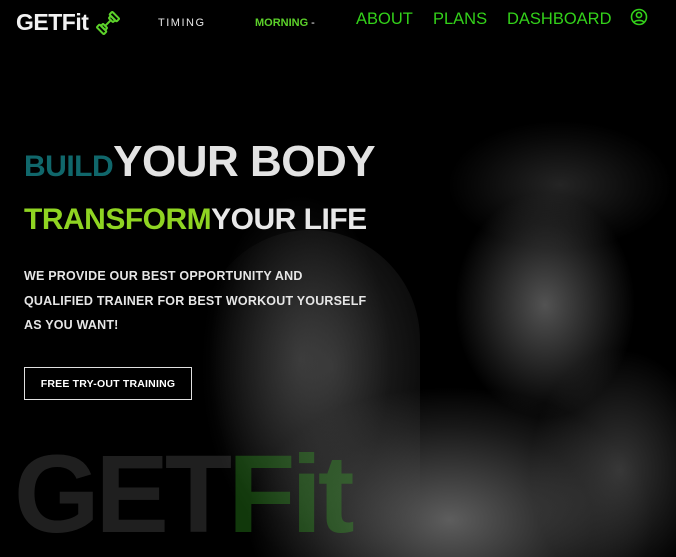  I want to click on hero-headline-transform: TRANSFORM YOUR LIFE, so click(195, 220).